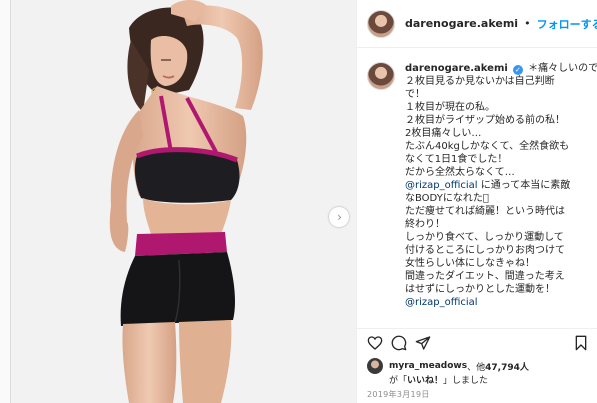  I want to click on bookmark-icon, so click(581, 343).